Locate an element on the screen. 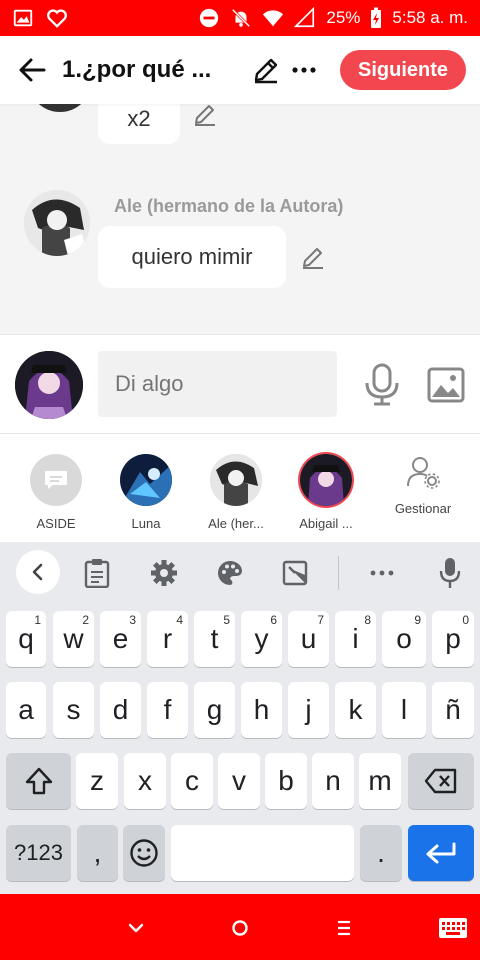 This screenshot has width=480, height=960. edit-title-button is located at coordinates (266, 70).